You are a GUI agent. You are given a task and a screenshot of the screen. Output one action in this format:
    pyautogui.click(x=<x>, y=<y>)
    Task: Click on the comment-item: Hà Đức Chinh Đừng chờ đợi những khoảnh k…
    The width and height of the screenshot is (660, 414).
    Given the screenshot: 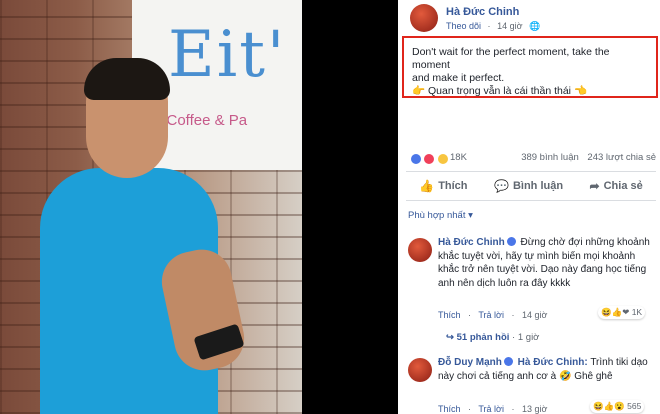 What is the action you would take?
    pyautogui.click(x=531, y=291)
    